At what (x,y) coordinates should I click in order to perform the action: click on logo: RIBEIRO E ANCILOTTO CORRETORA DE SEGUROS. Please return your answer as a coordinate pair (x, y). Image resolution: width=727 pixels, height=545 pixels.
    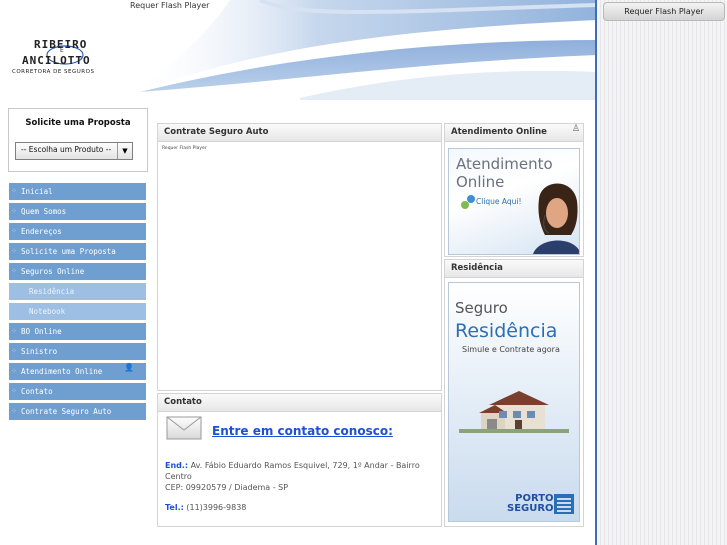
    Looking at the image, I should click on (65, 55).